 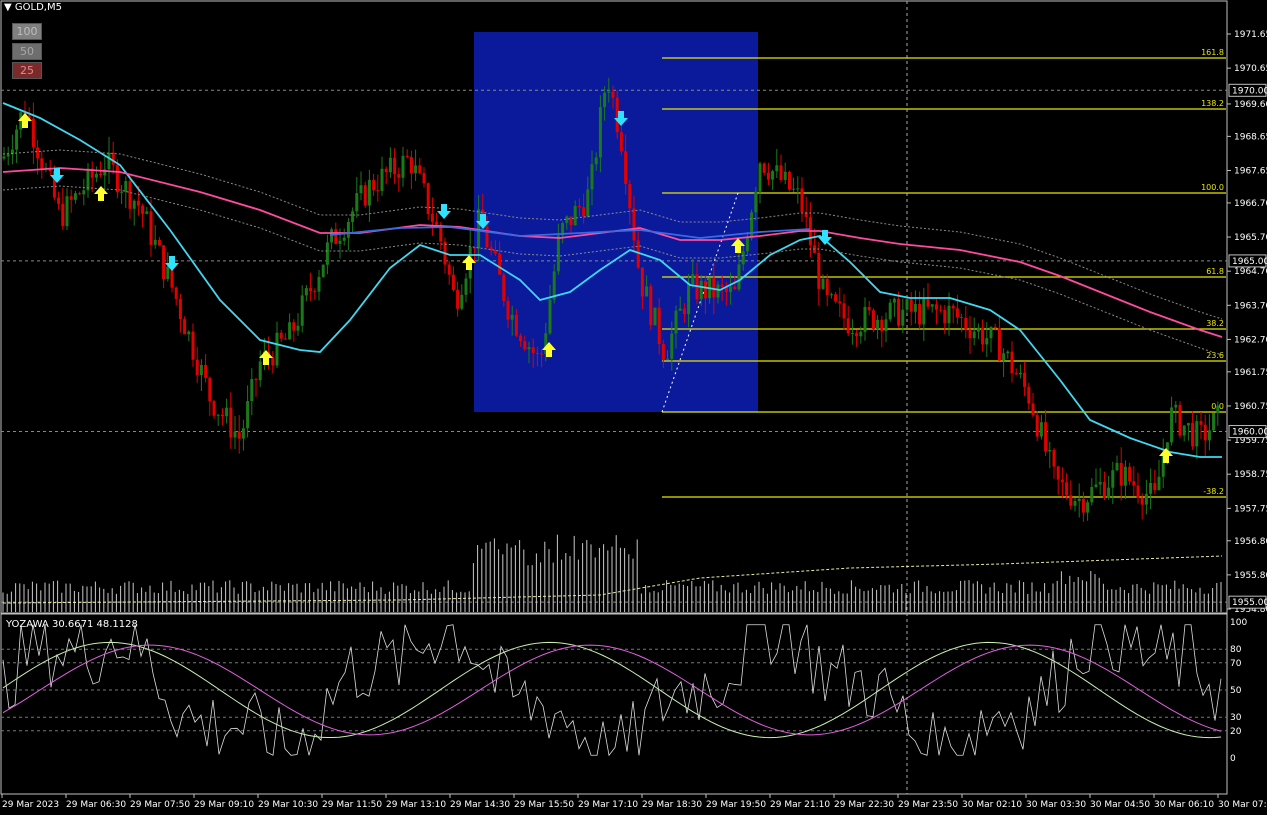 I want to click on time-tick-label: 29 Mar 13:10, so click(x=416, y=805).